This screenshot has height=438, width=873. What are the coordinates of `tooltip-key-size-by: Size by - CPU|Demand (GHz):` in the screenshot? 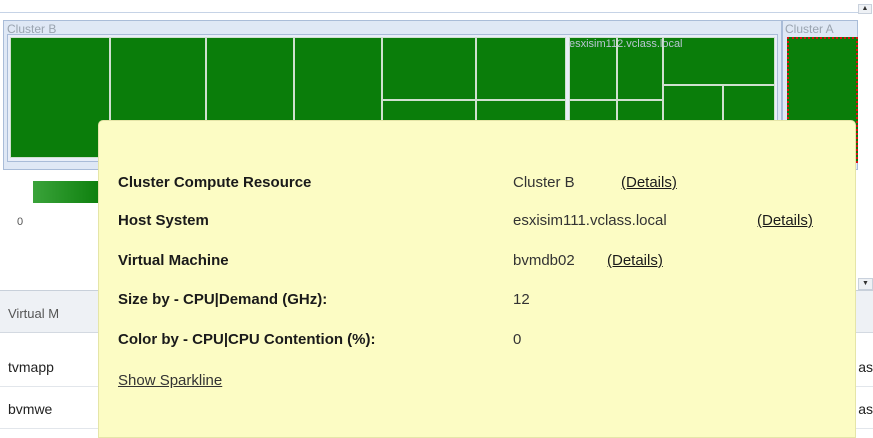 It's located at (223, 299).